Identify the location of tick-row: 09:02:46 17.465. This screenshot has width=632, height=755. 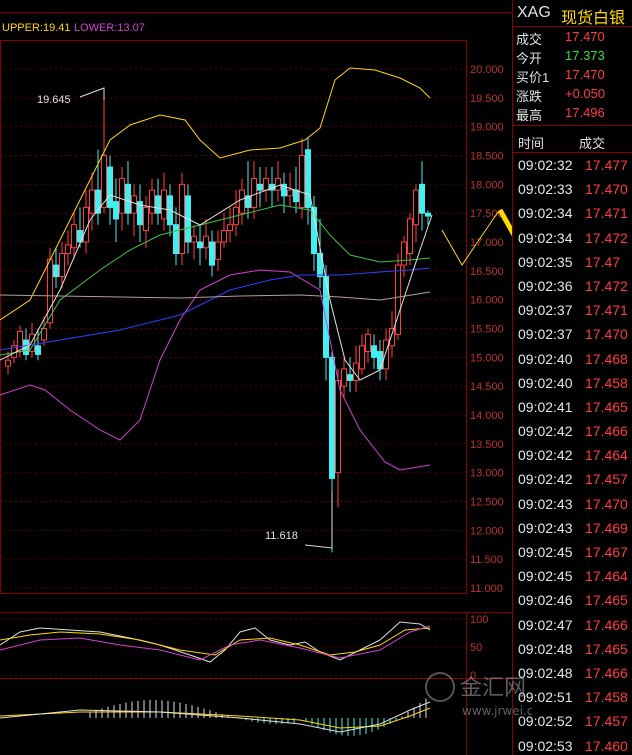
(572, 600).